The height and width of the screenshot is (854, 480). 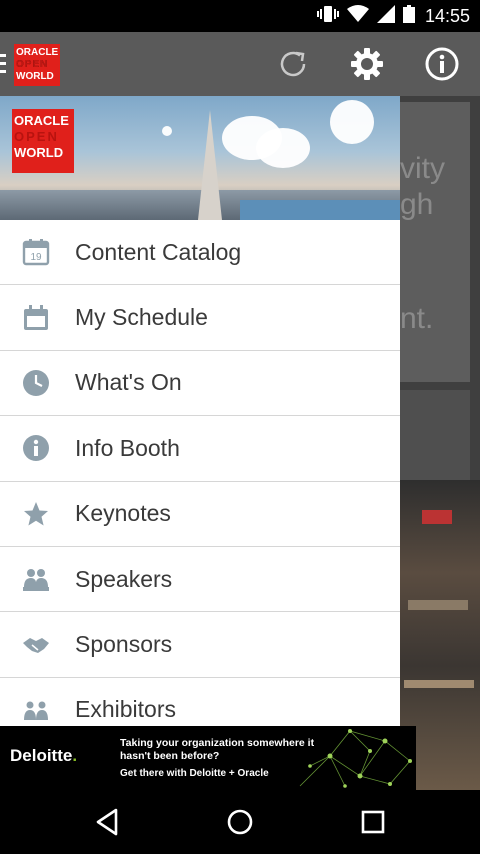 I want to click on menu-item-label: Exhibitors, so click(x=125, y=709).